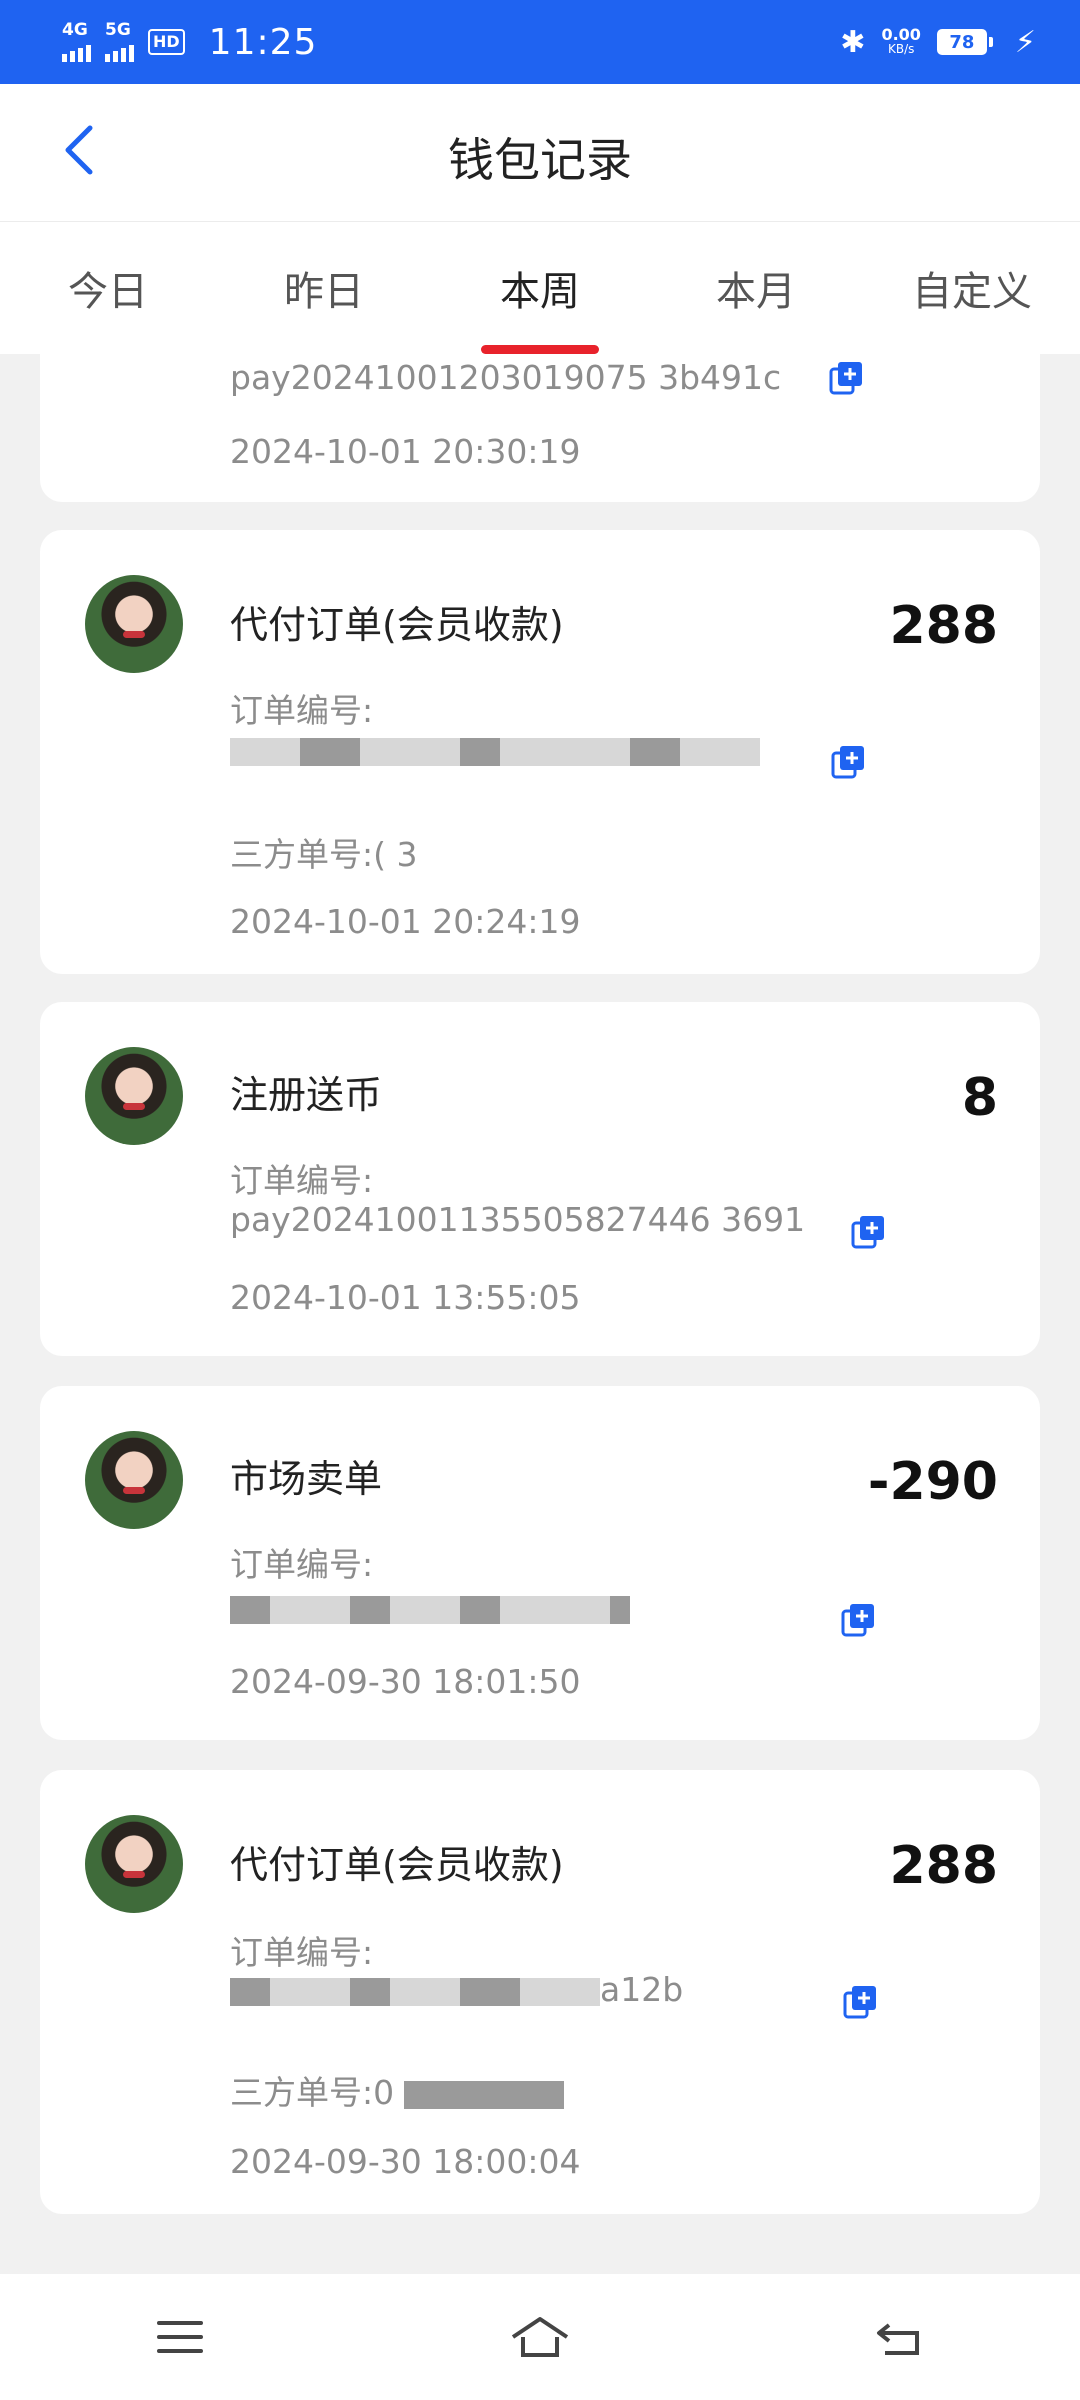 This screenshot has height=2400, width=1080. What do you see at coordinates (397, 2090) in the screenshot?
I see `third-party-number: 三方单号:0` at bounding box center [397, 2090].